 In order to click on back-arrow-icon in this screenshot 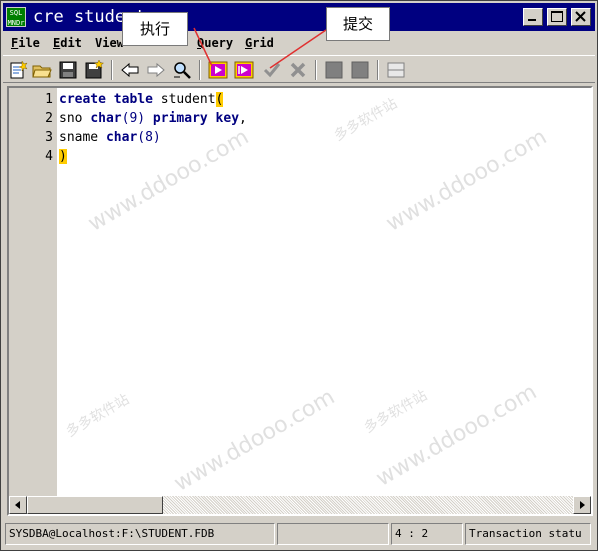, I will do `click(130, 70)`.